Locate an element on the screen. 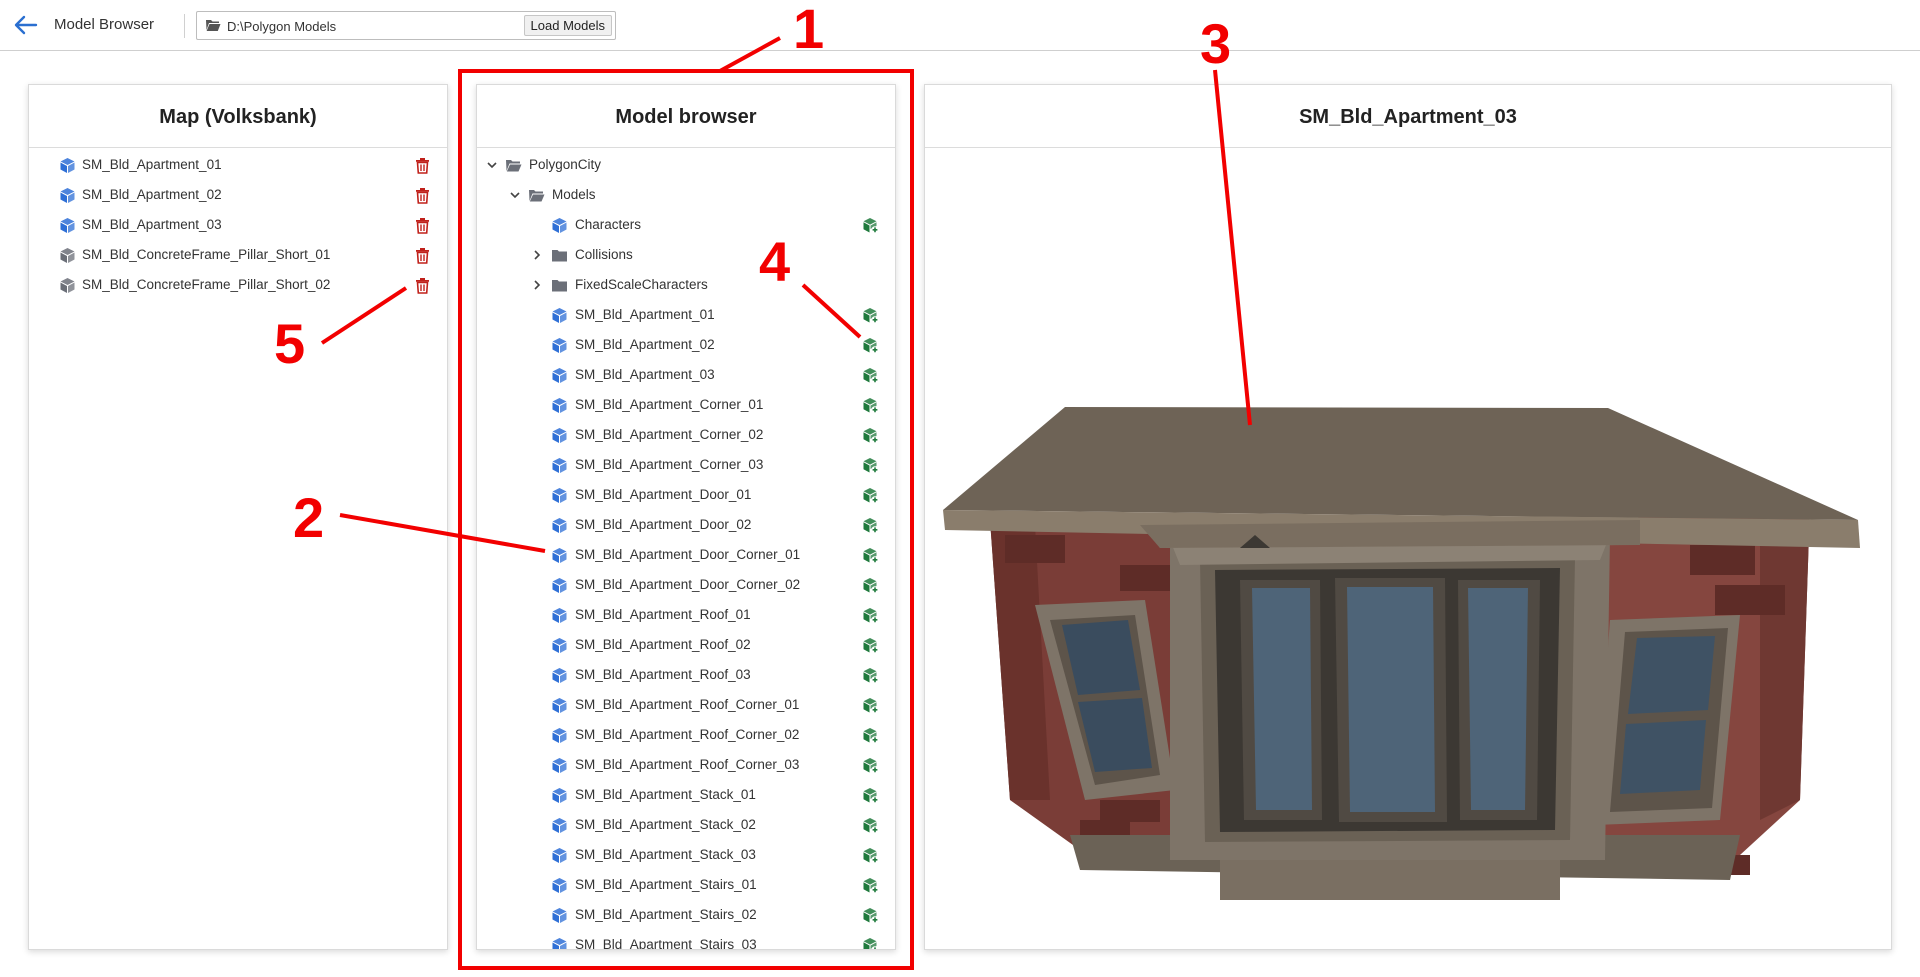 Image resolution: width=1920 pixels, height=977 pixels. tree-model-item: SM_Bld_Apartment_Corner_03 is located at coordinates (686, 465).